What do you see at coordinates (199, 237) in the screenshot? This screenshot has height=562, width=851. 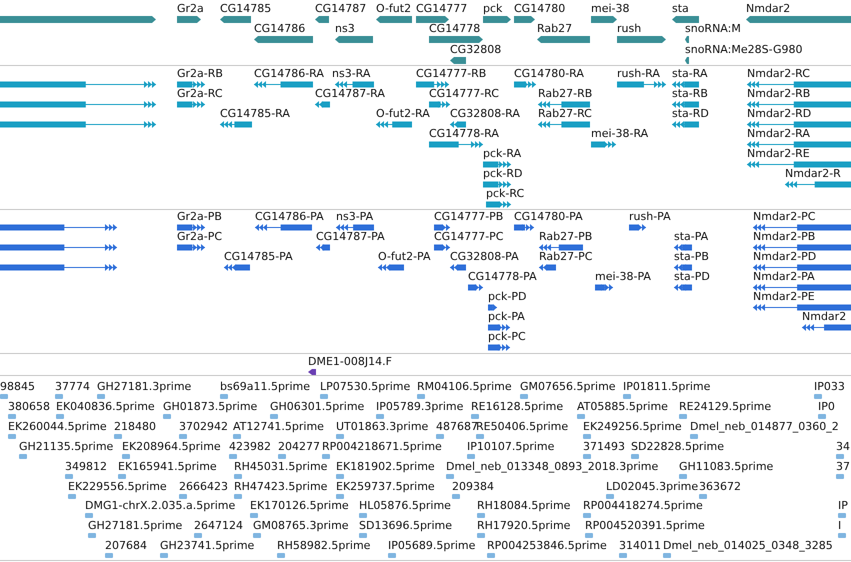 I see `feature-label: Gr2a-PC` at bounding box center [199, 237].